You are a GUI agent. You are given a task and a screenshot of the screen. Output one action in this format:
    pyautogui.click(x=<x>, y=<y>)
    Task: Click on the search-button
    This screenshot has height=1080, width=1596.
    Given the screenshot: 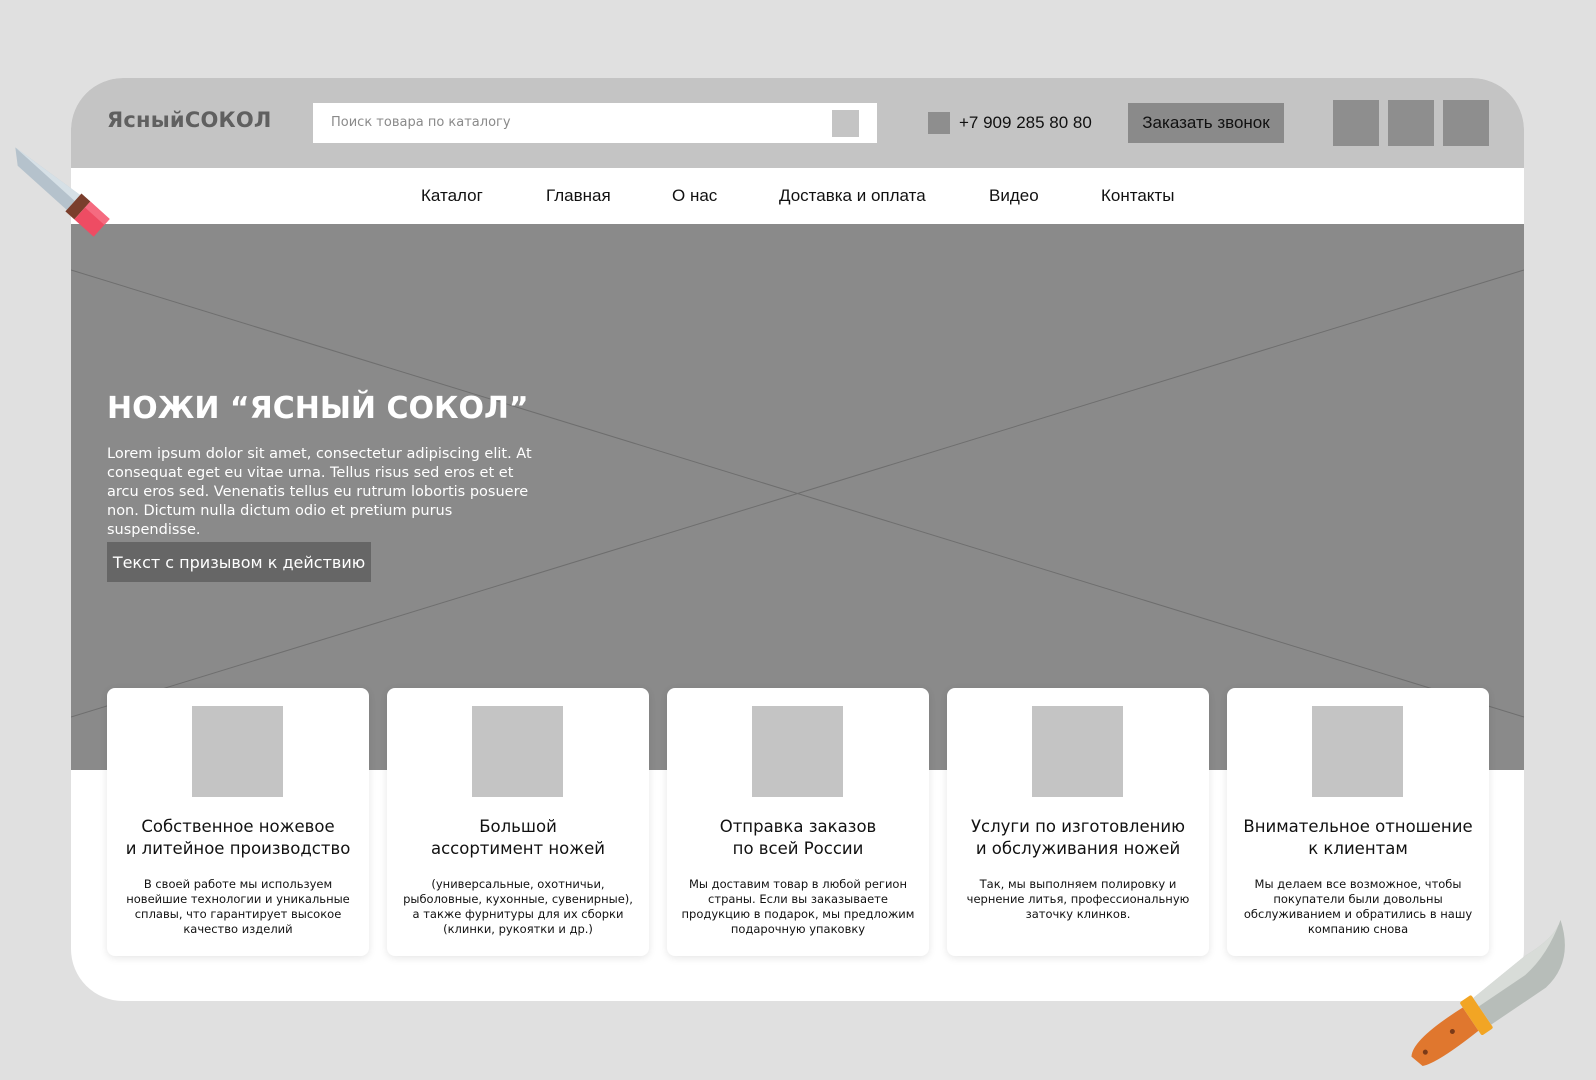 What is the action you would take?
    pyautogui.click(x=845, y=123)
    